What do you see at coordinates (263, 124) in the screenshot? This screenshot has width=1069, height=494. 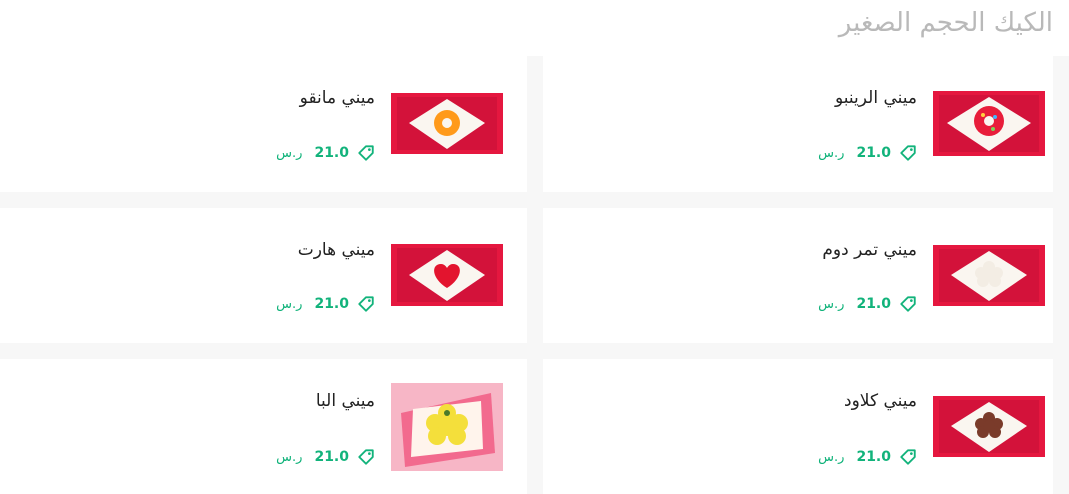 I see `product-card: cafe ميني مانقو ر.س 21.0` at bounding box center [263, 124].